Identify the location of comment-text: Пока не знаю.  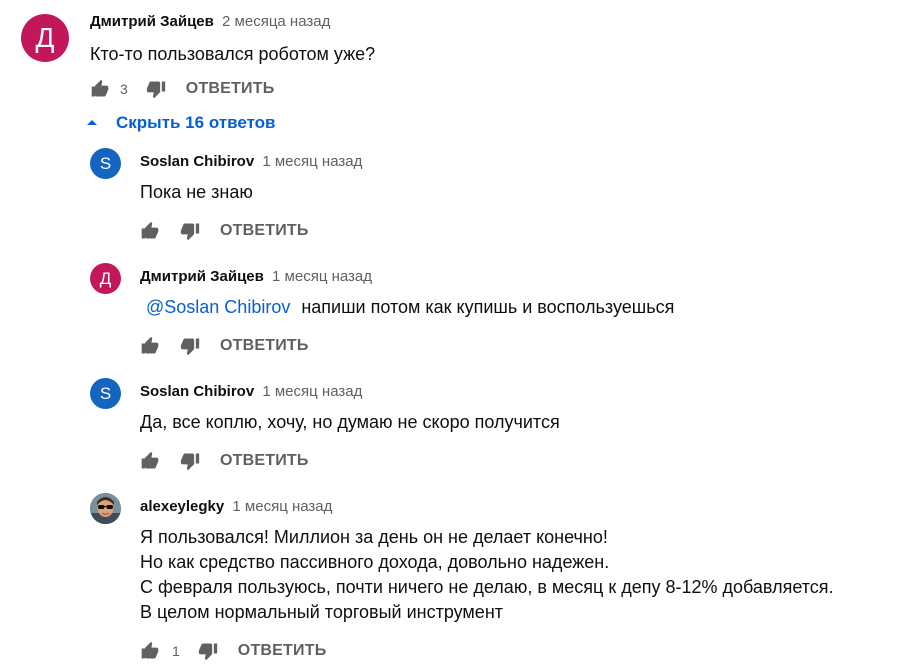
(196, 192).